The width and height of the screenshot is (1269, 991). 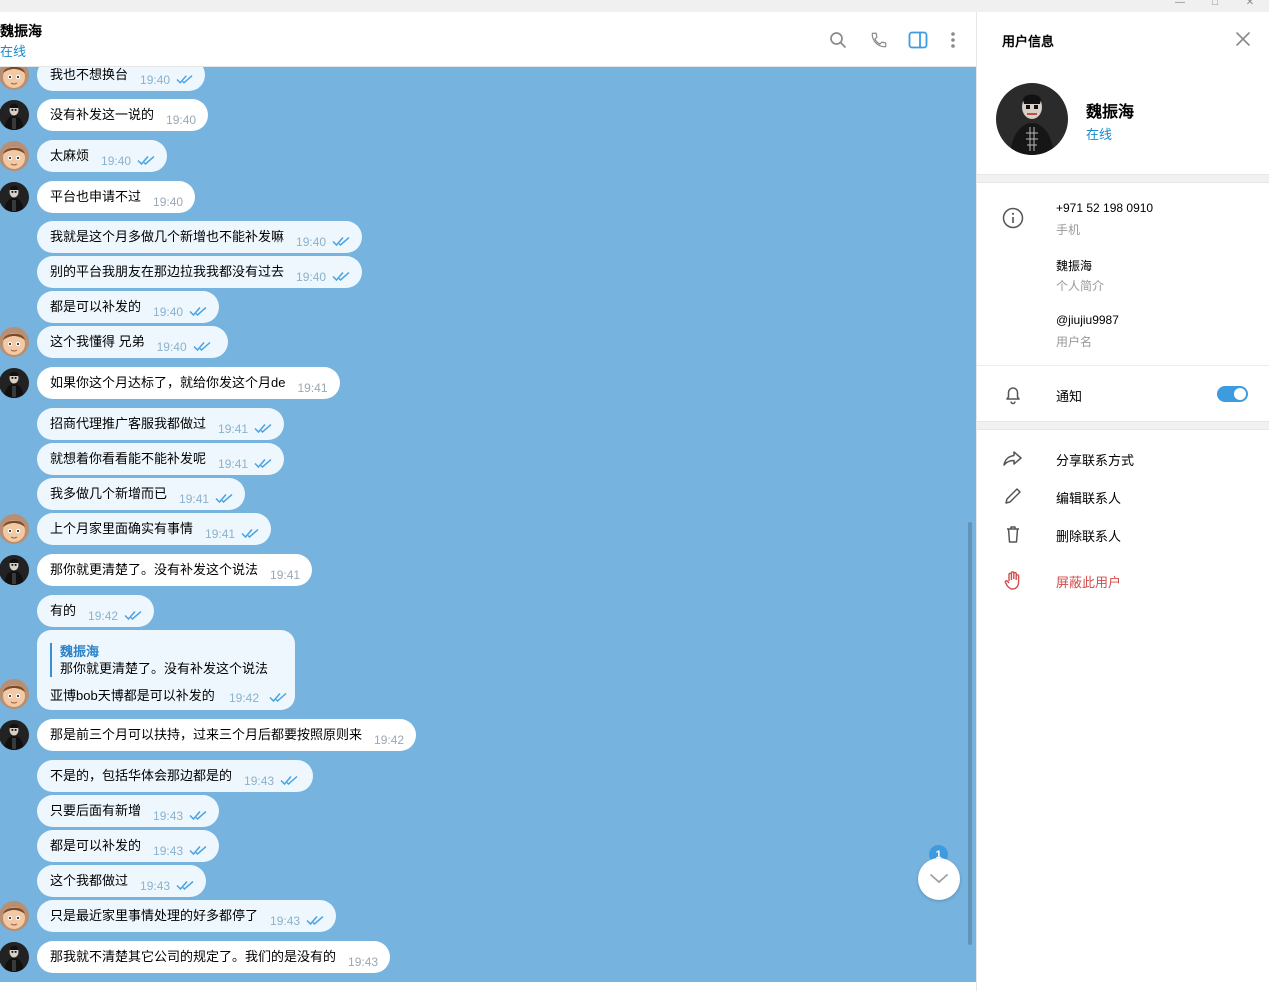 What do you see at coordinates (199, 272) in the screenshot?
I see `message-bubble: 别的平台我朋友在那边拉我我都没有过去 19:40` at bounding box center [199, 272].